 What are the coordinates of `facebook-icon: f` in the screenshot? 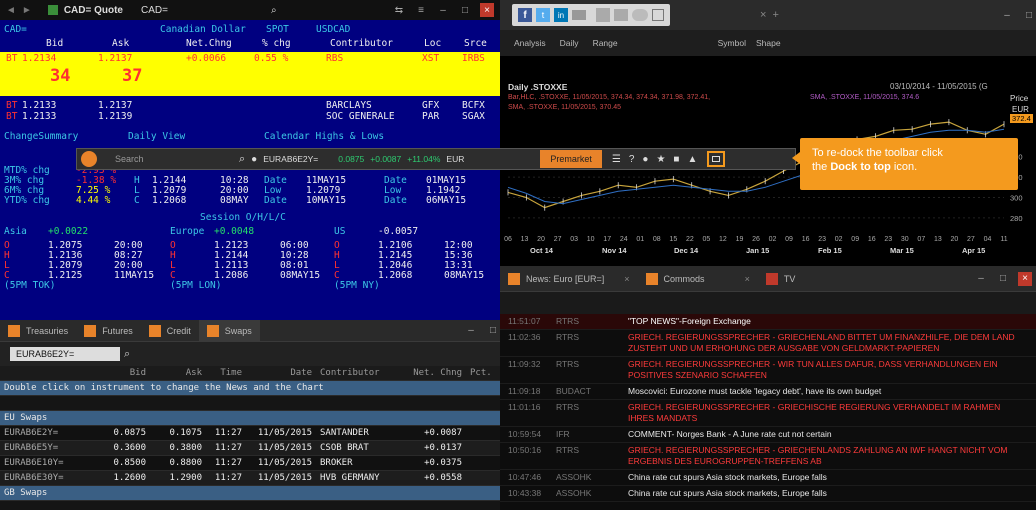 It's located at (525, 15).